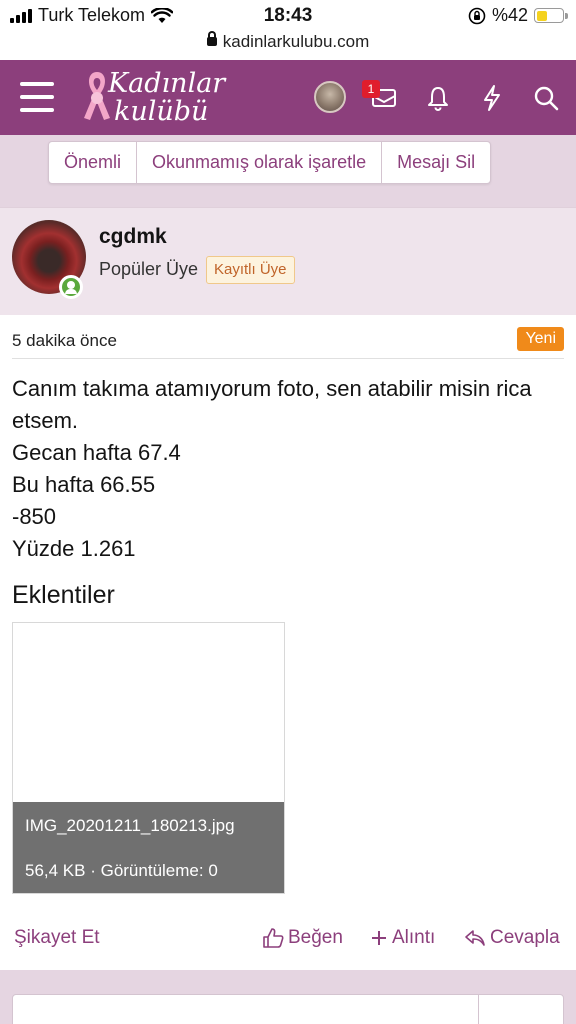 The width and height of the screenshot is (576, 1024). I want to click on plus-icon, so click(379, 938).